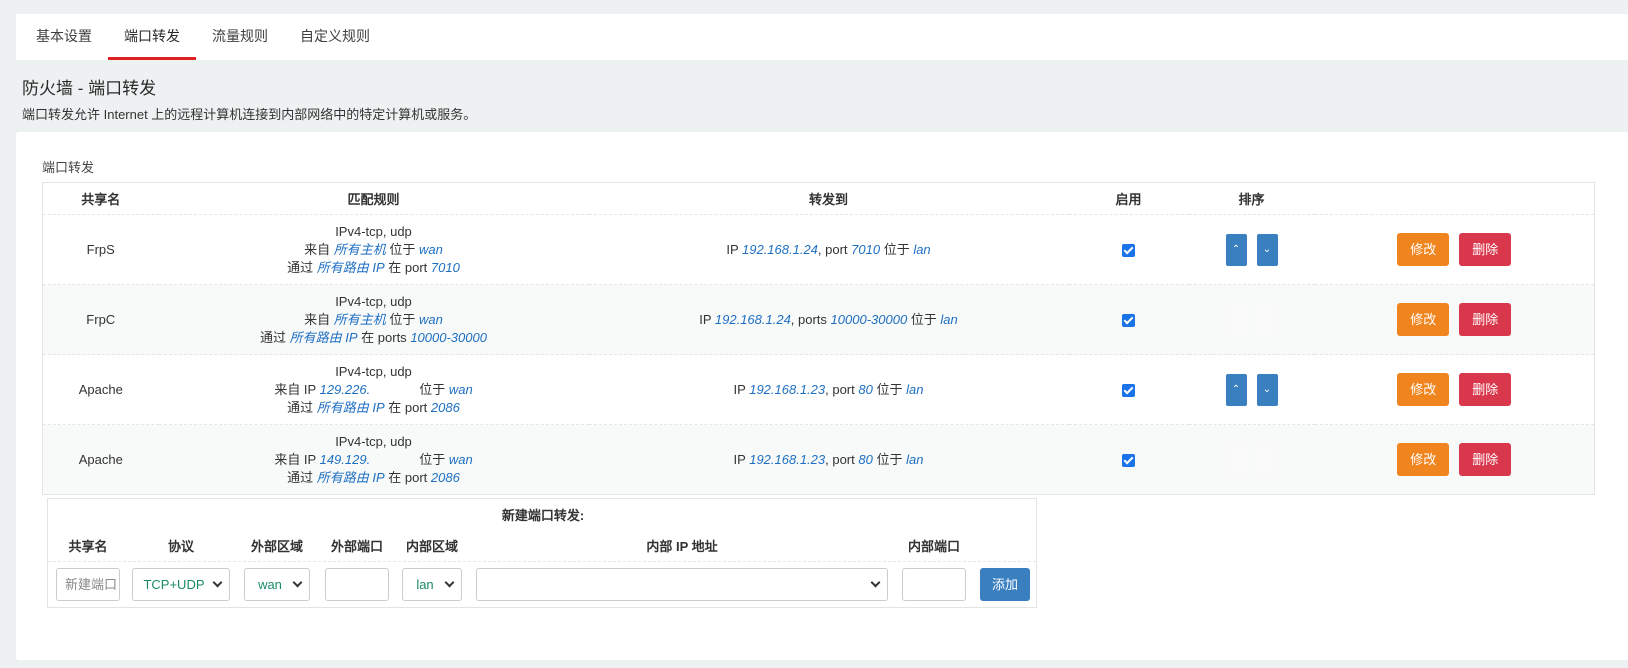  I want to click on rule-name: Apache, so click(100, 389).